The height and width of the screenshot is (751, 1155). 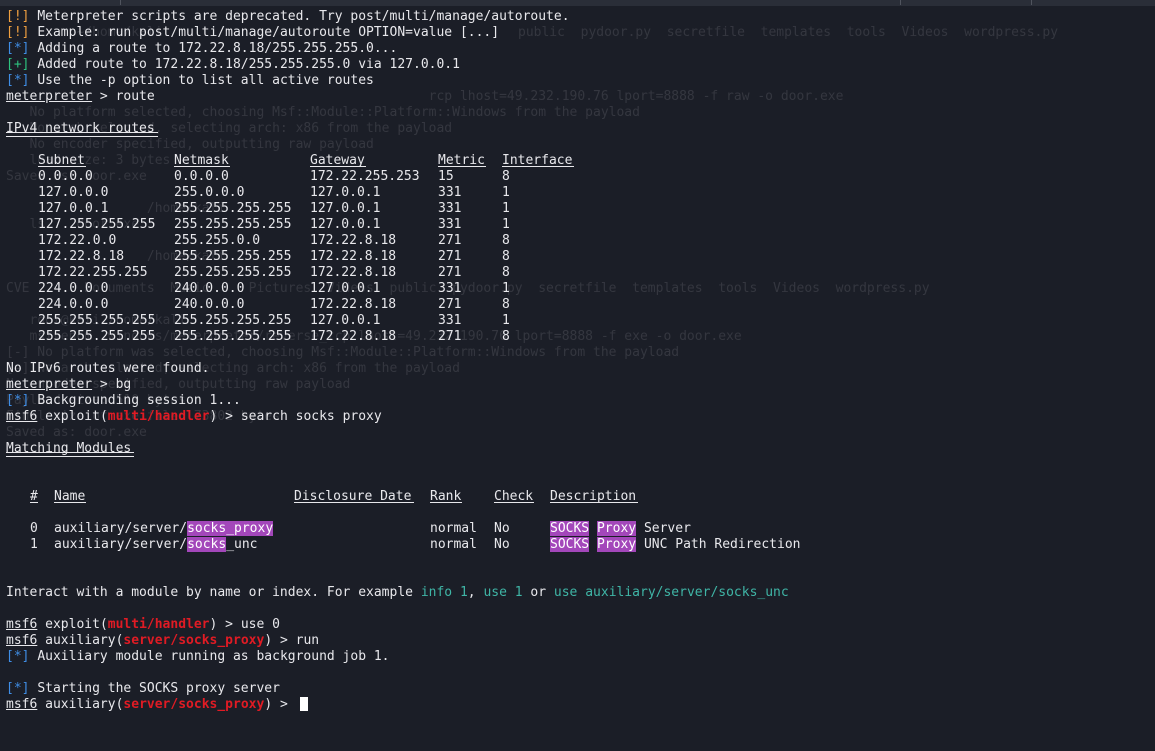 I want to click on hint-command: info 1, so click(x=444, y=592).